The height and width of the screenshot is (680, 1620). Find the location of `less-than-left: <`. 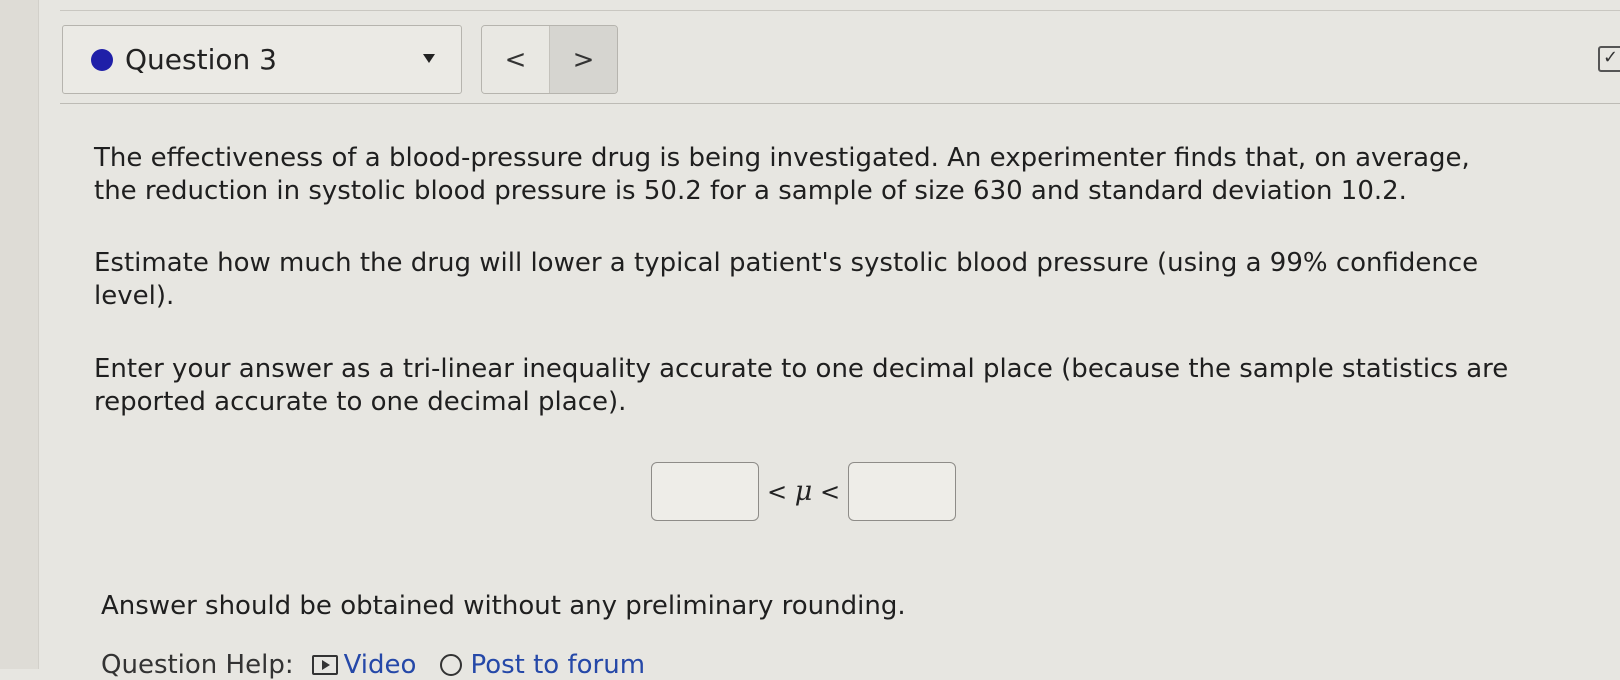

less-than-left: < is located at coordinates (777, 492).